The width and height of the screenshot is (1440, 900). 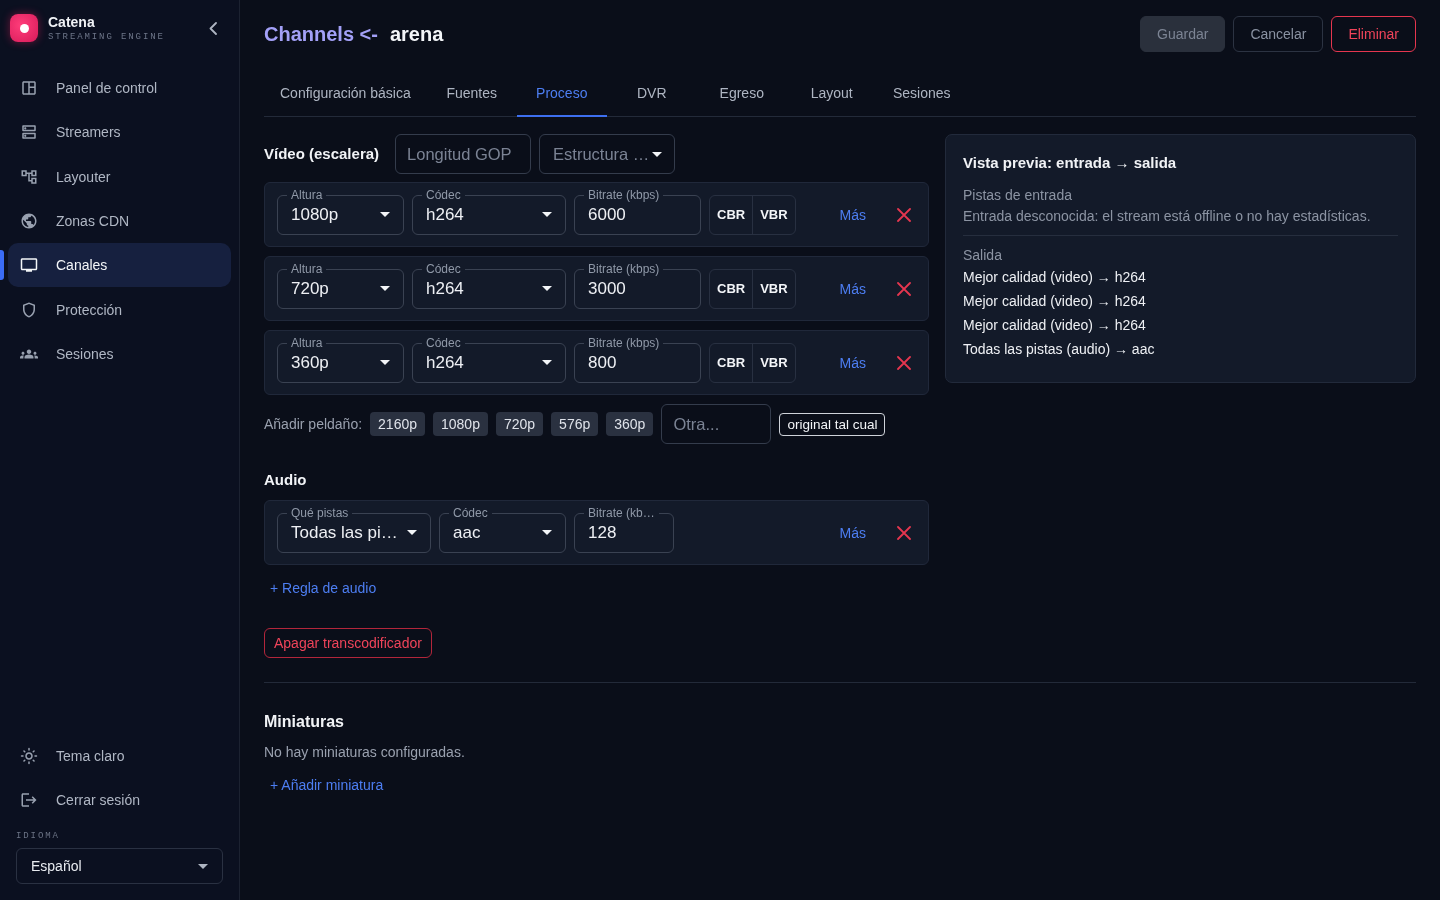 I want to click on nav-item: Tema claro, so click(x=119, y=755).